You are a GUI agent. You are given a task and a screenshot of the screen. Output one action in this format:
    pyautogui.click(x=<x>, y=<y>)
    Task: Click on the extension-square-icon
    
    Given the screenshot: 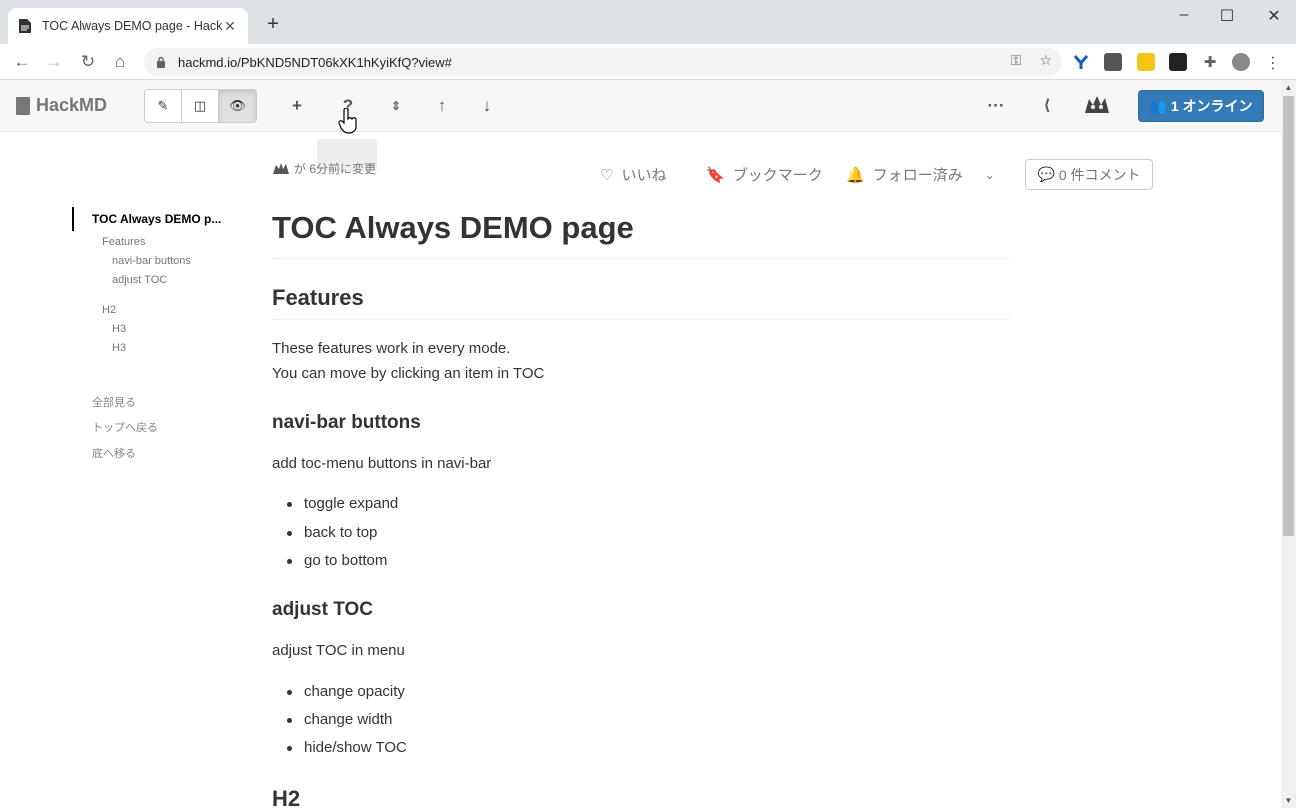 What is the action you would take?
    pyautogui.click(x=1113, y=62)
    